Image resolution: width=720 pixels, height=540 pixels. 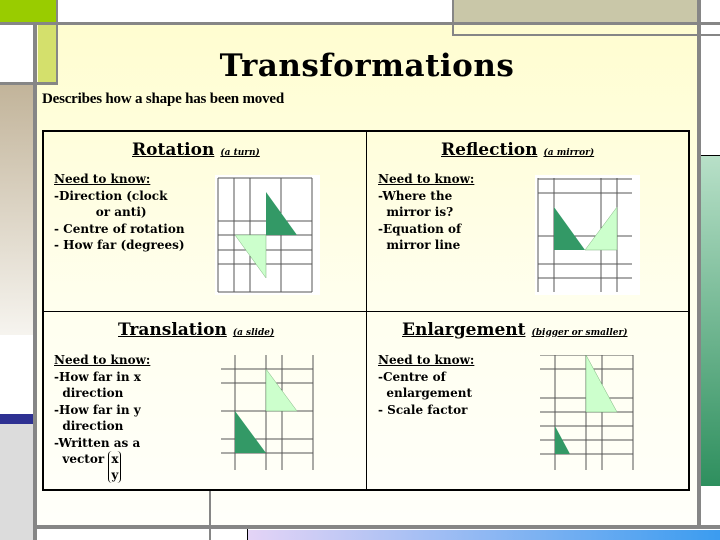 What do you see at coordinates (172, 330) in the screenshot?
I see `translation-heading-text: Translation` at bounding box center [172, 330].